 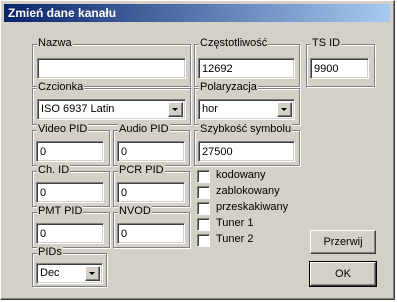 I want to click on szybkosc-label: Szybkość symbolu, so click(x=246, y=129).